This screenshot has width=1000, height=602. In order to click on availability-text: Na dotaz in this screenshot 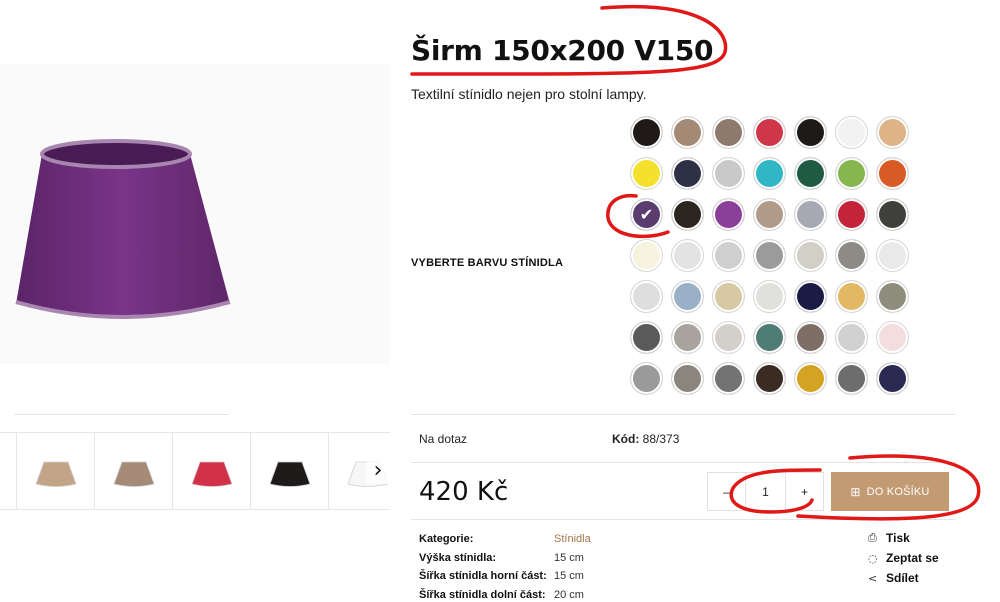, I will do `click(443, 439)`.